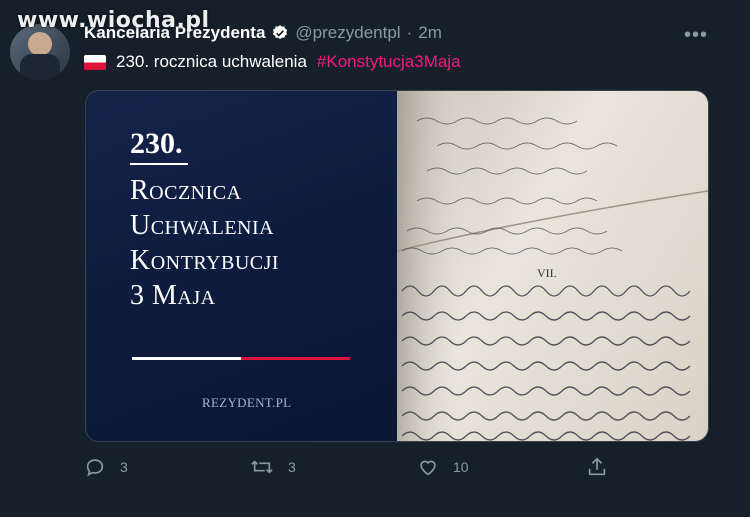  I want to click on poster-number-underline, so click(159, 164).